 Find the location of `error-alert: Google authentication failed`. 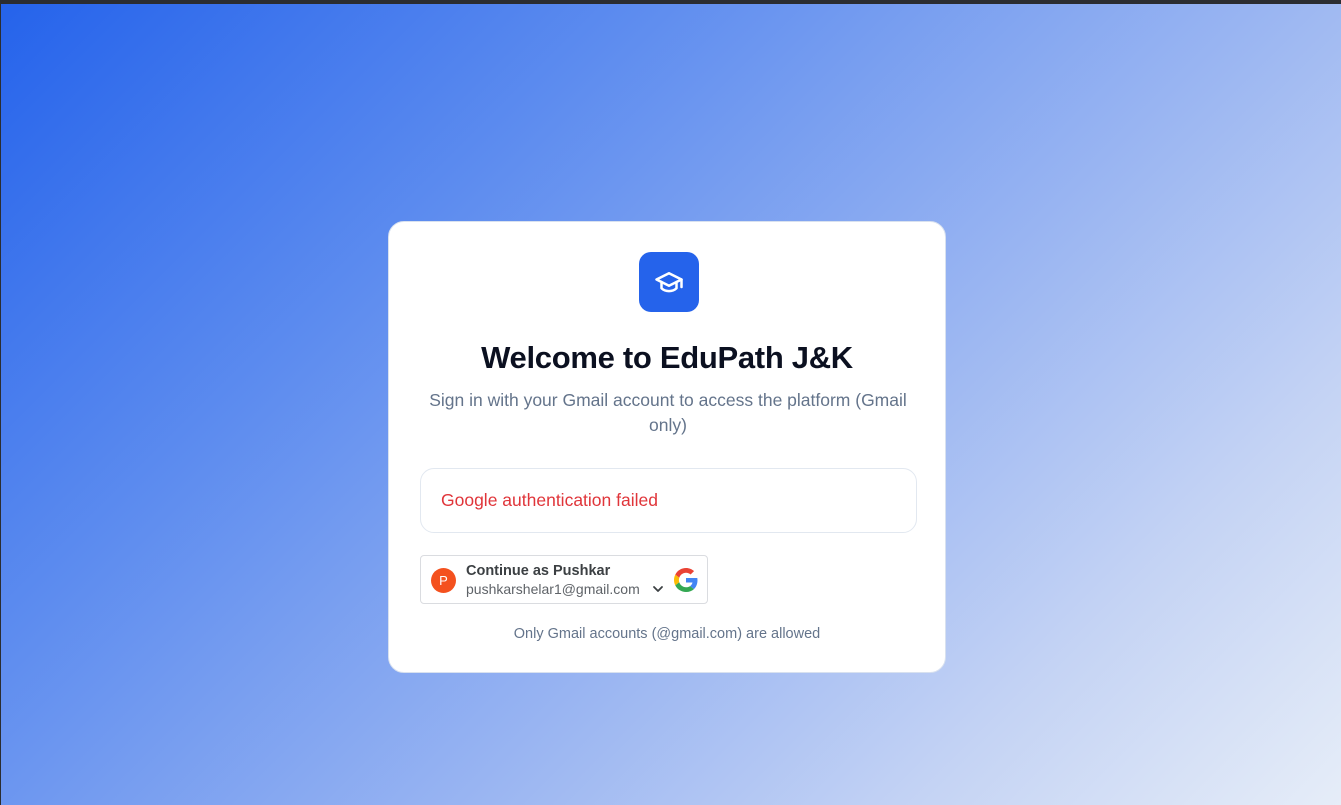

error-alert: Google authentication failed is located at coordinates (668, 500).